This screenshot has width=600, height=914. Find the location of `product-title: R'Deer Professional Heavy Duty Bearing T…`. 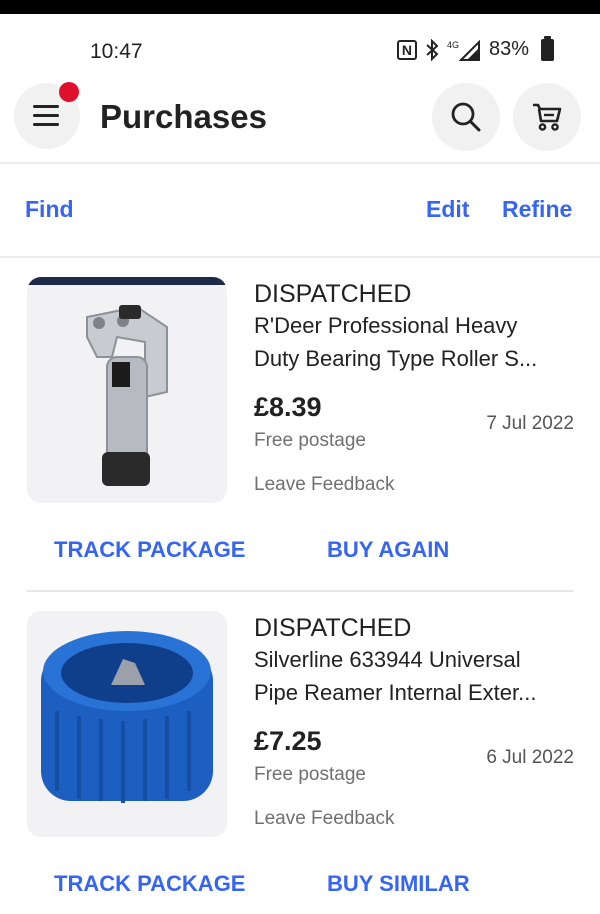

product-title: R'Deer Professional Heavy Duty Bearing T… is located at coordinates (414, 342).